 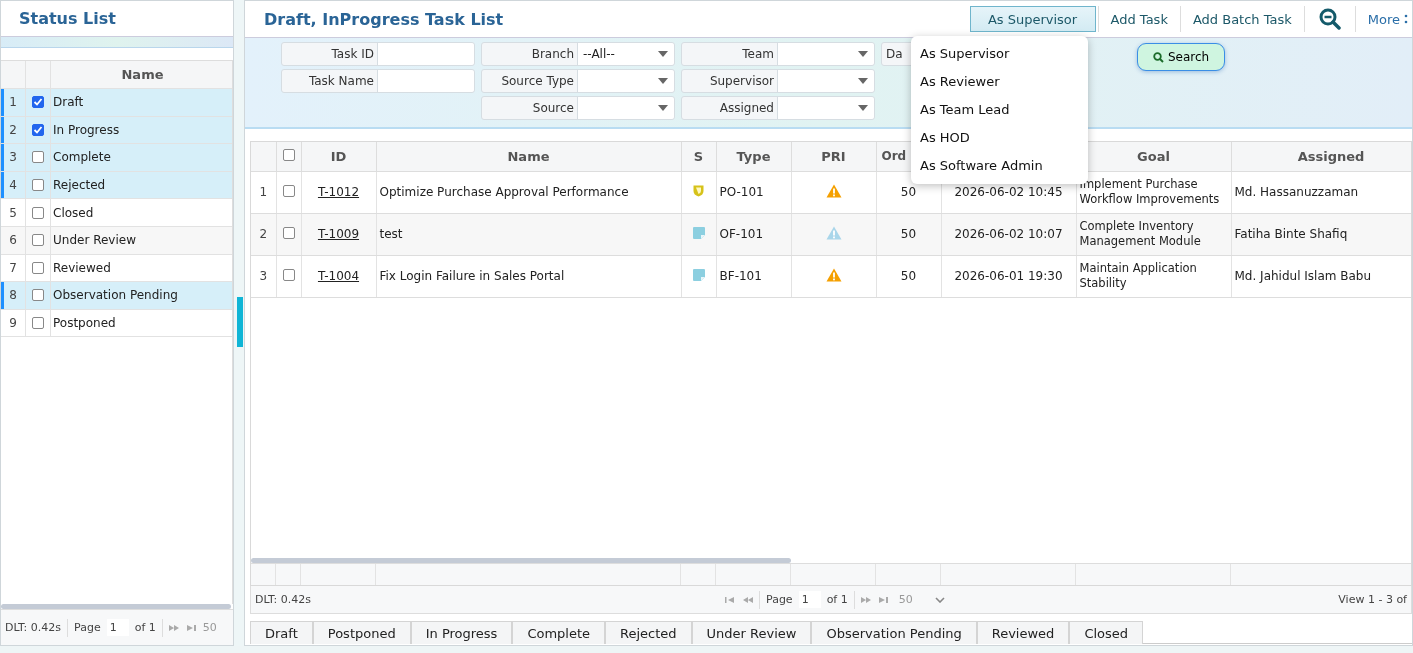 I want to click on status-name: Closed, so click(x=73, y=212).